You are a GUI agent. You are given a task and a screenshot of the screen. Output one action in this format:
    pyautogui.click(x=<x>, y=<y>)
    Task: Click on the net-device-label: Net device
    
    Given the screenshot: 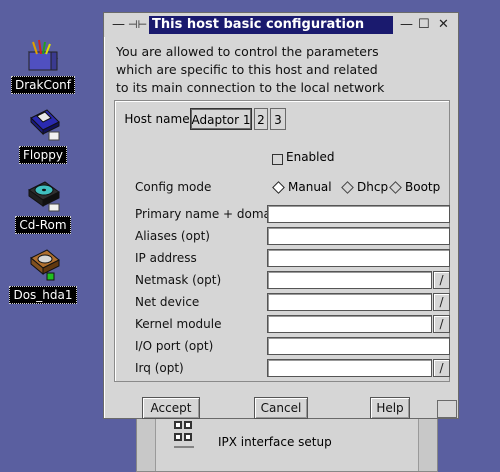 What is the action you would take?
    pyautogui.click(x=167, y=302)
    